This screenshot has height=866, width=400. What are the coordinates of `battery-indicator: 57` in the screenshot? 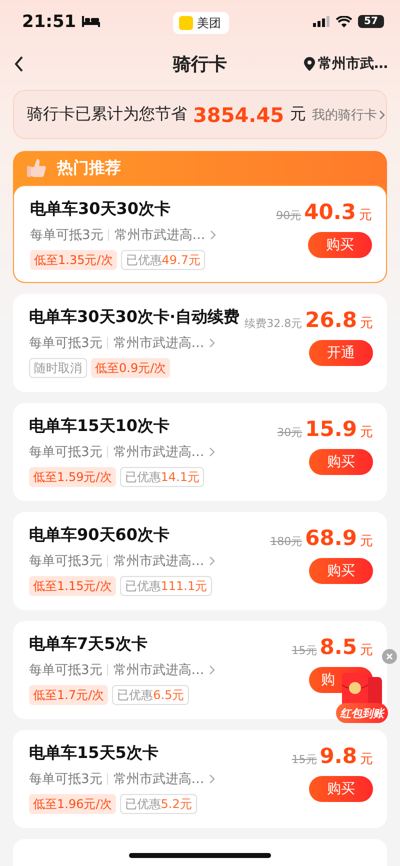 It's located at (371, 21).